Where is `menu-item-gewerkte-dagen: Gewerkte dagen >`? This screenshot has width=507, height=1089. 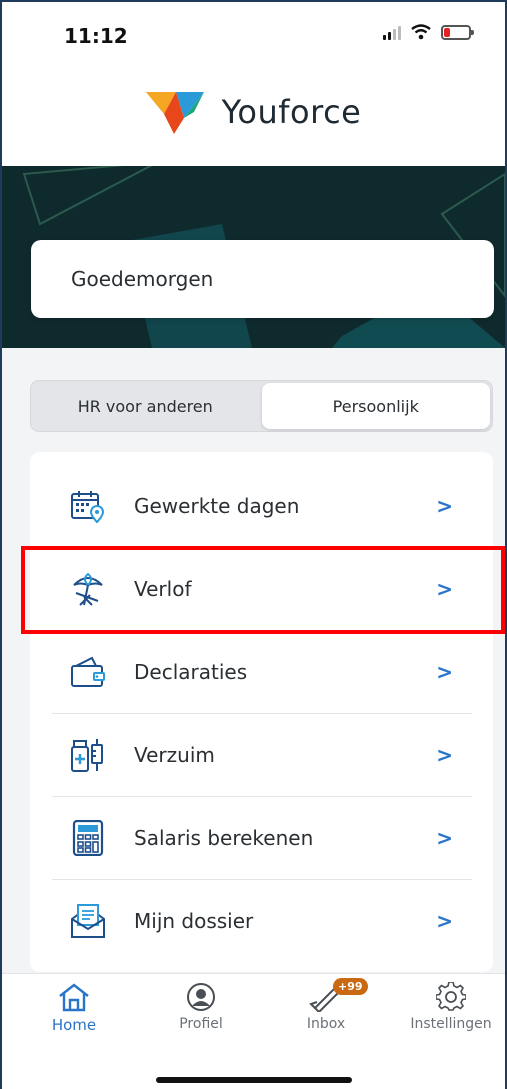 menu-item-gewerkte-dagen: Gewerkte dagen > is located at coordinates (261, 505).